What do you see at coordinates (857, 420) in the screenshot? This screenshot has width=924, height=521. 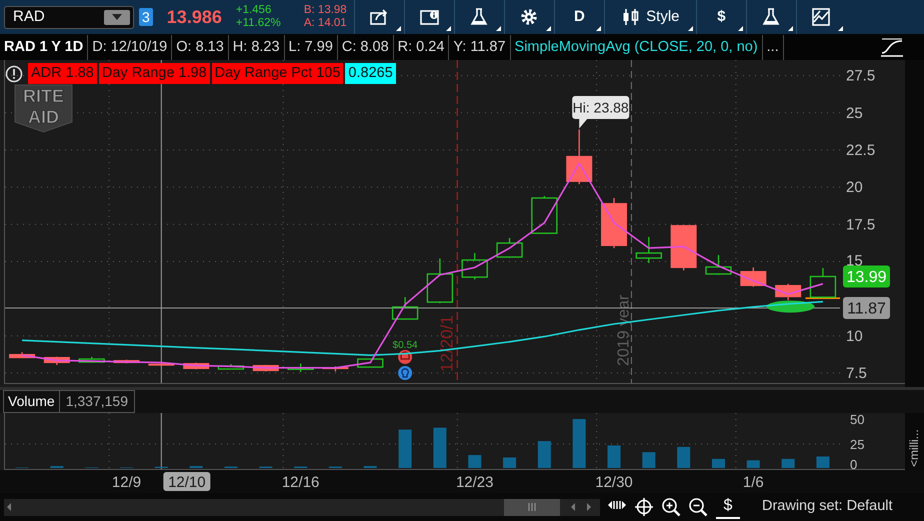 I see `axis-label: 50` at bounding box center [857, 420].